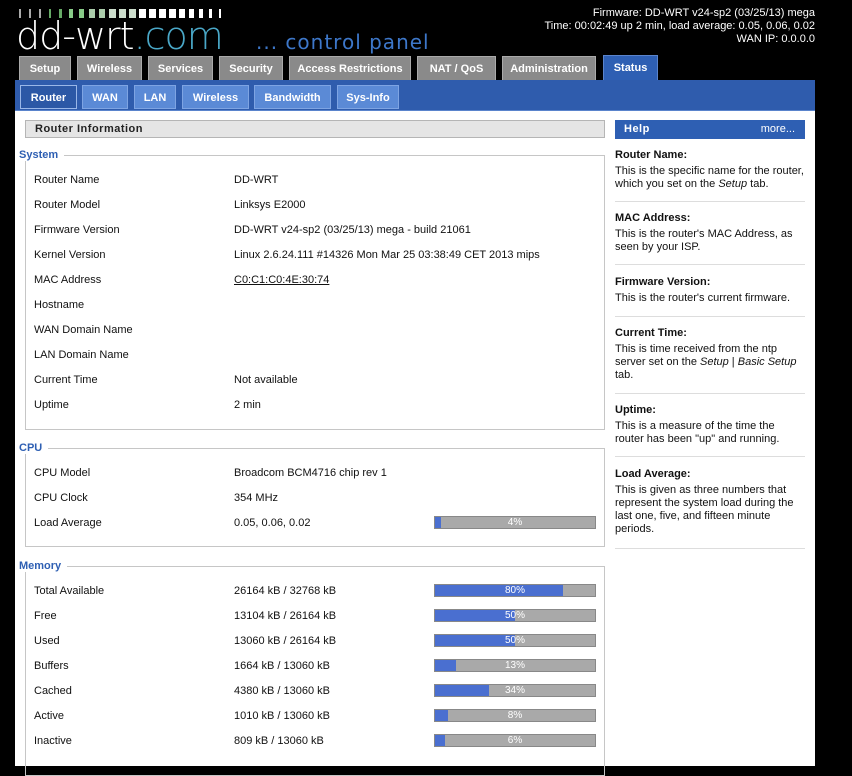 Image resolution: width=852 pixels, height=776 pixels. I want to click on help-item-title: MAC Address:, so click(653, 218).